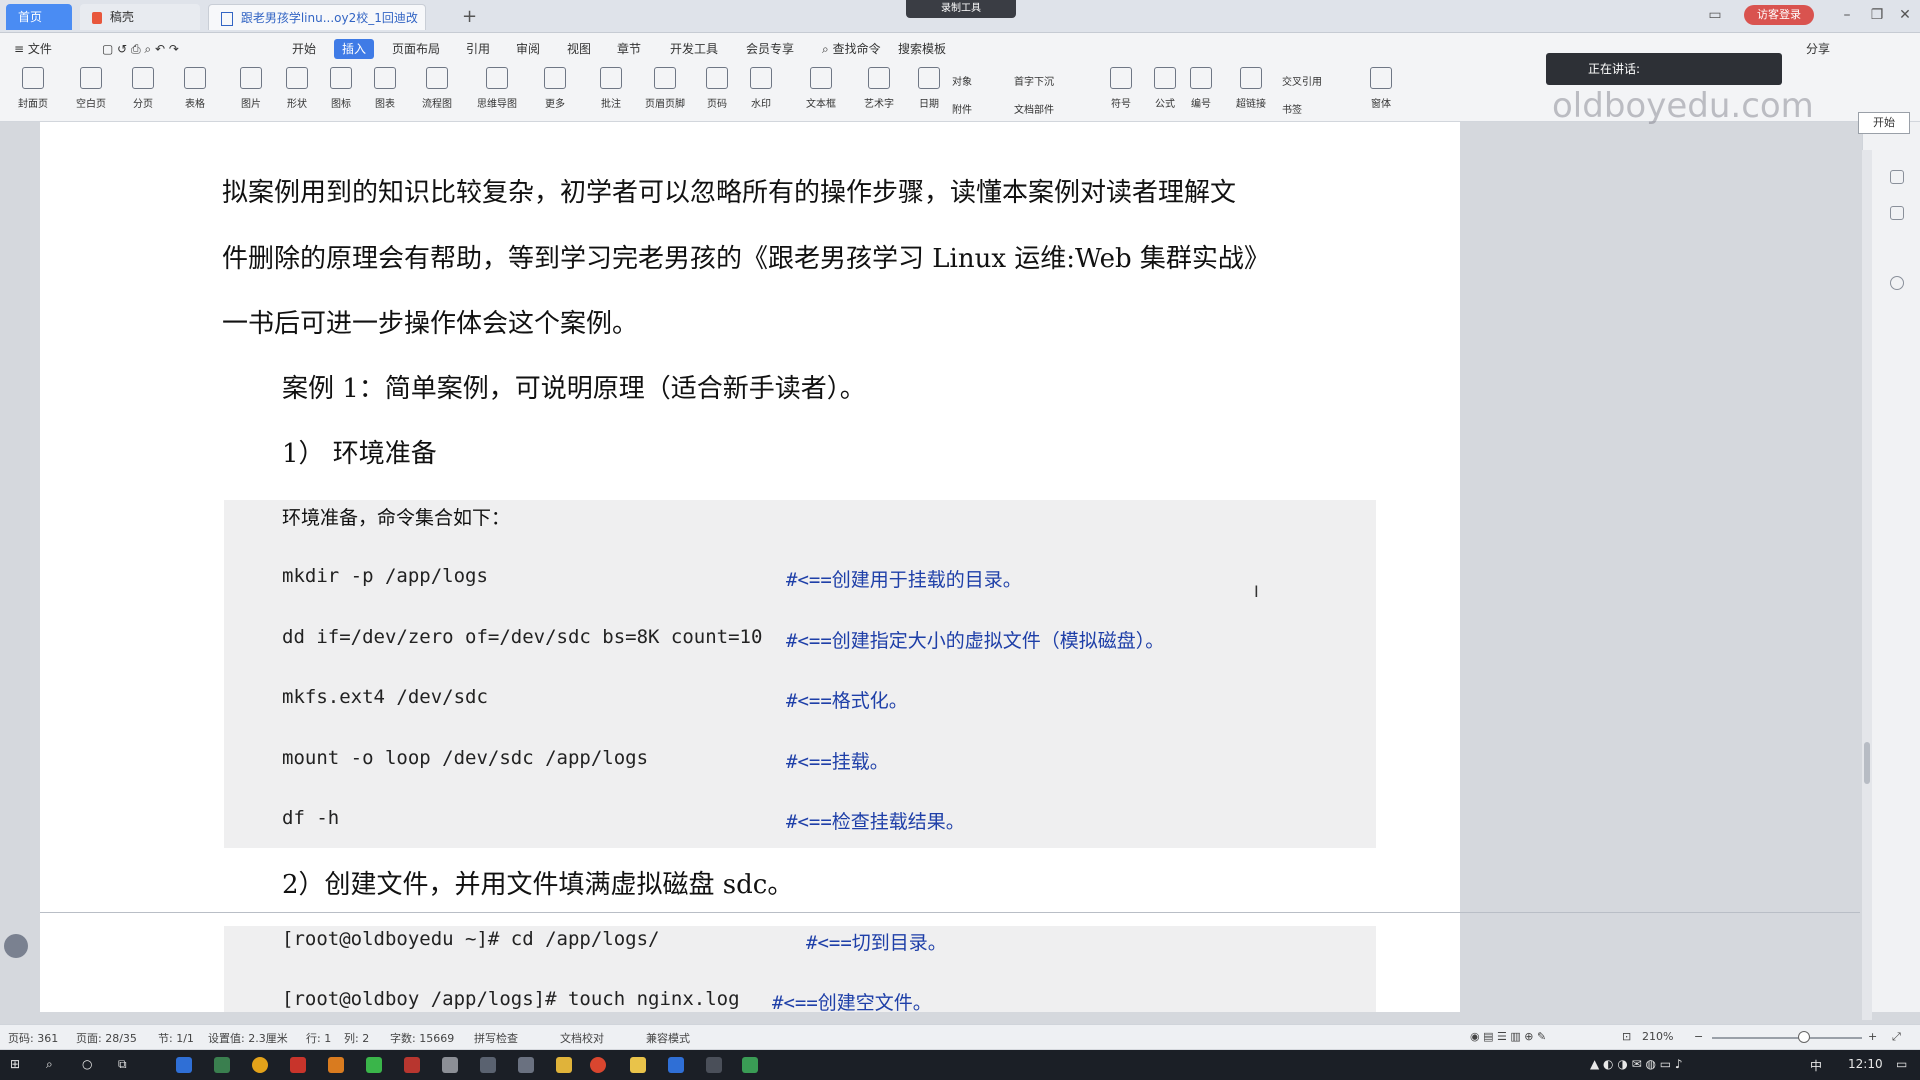 This screenshot has width=1920, height=1080. What do you see at coordinates (317, 17) in the screenshot?
I see `tab-document: 跟老男孩学linu...oy2校_1回迪改 ×` at bounding box center [317, 17].